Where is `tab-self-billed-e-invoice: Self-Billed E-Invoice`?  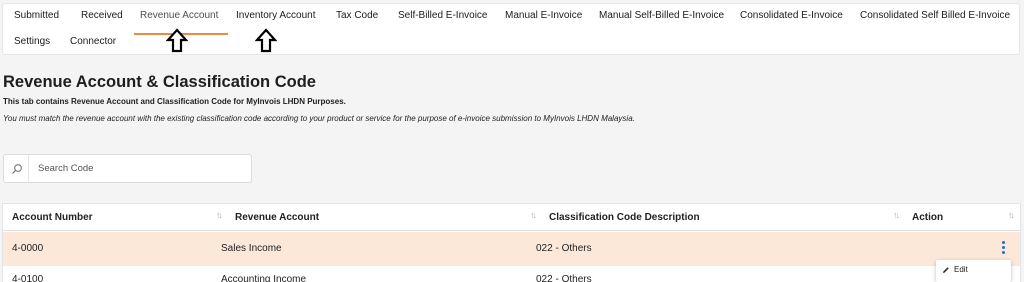 tab-self-billed-e-invoice: Self-Billed E-Invoice is located at coordinates (442, 15).